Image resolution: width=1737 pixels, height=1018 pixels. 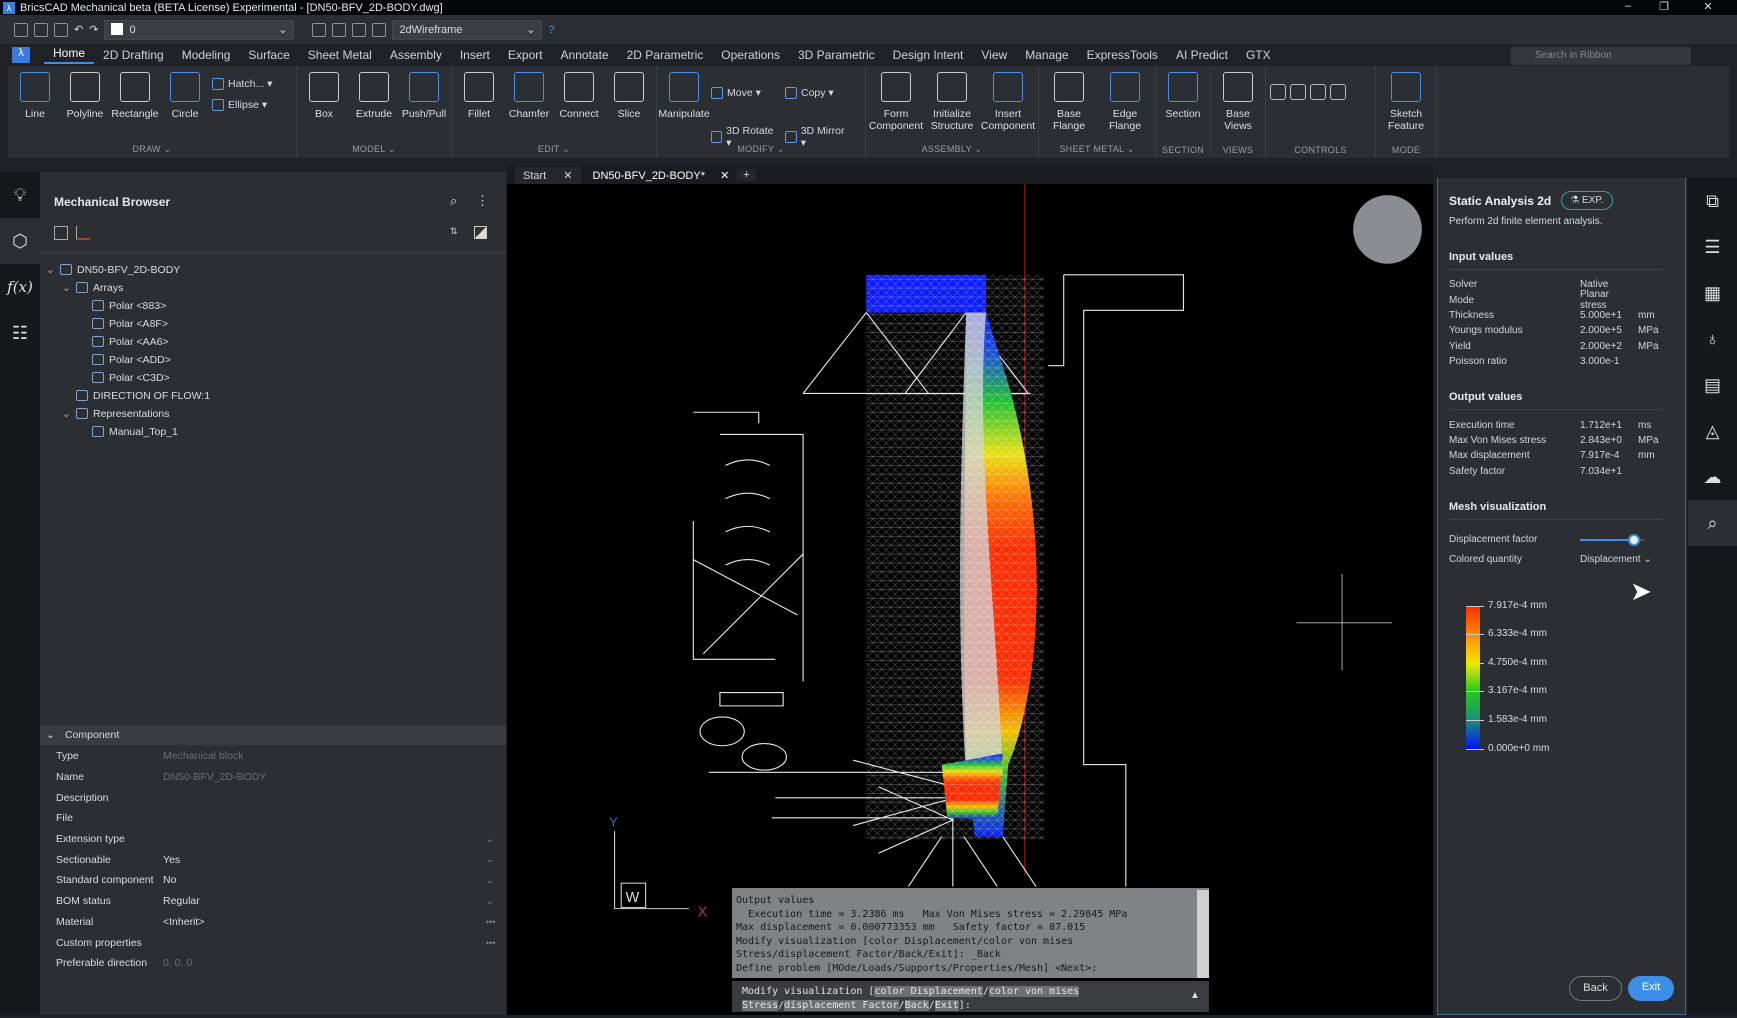 What do you see at coordinates (252, 105) in the screenshot?
I see `tool-ellipse: Ellipse ▾` at bounding box center [252, 105].